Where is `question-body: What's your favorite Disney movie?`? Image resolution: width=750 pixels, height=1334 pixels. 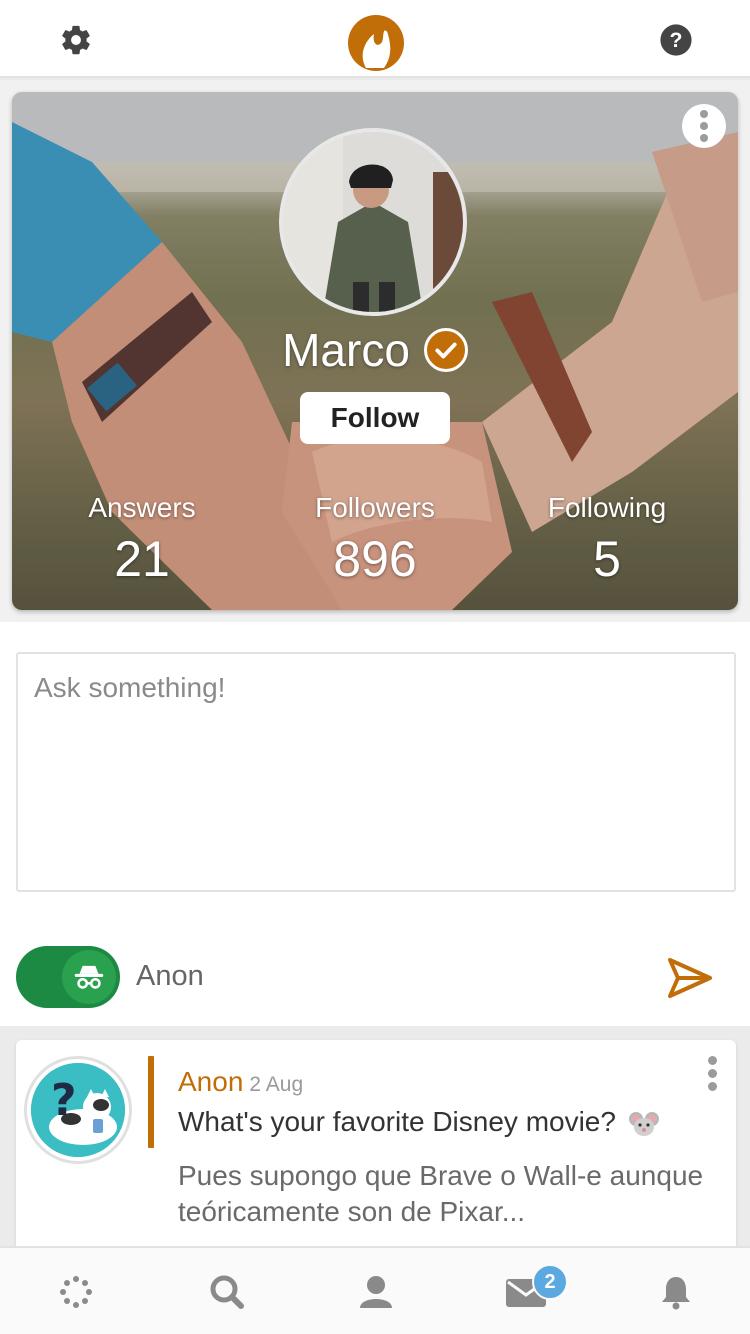
question-body: What's your favorite Disney movie? is located at coordinates (397, 1121).